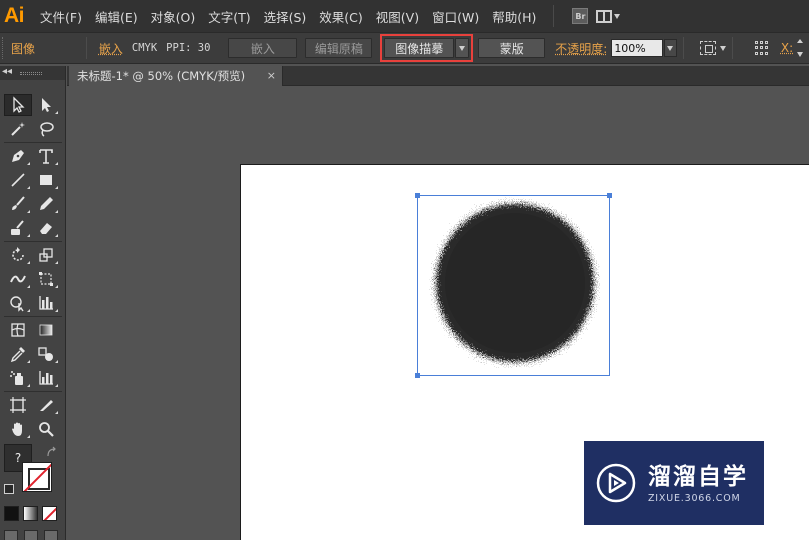 The image size is (809, 540). I want to click on swap-fill-stroke-icon, so click(52, 452).